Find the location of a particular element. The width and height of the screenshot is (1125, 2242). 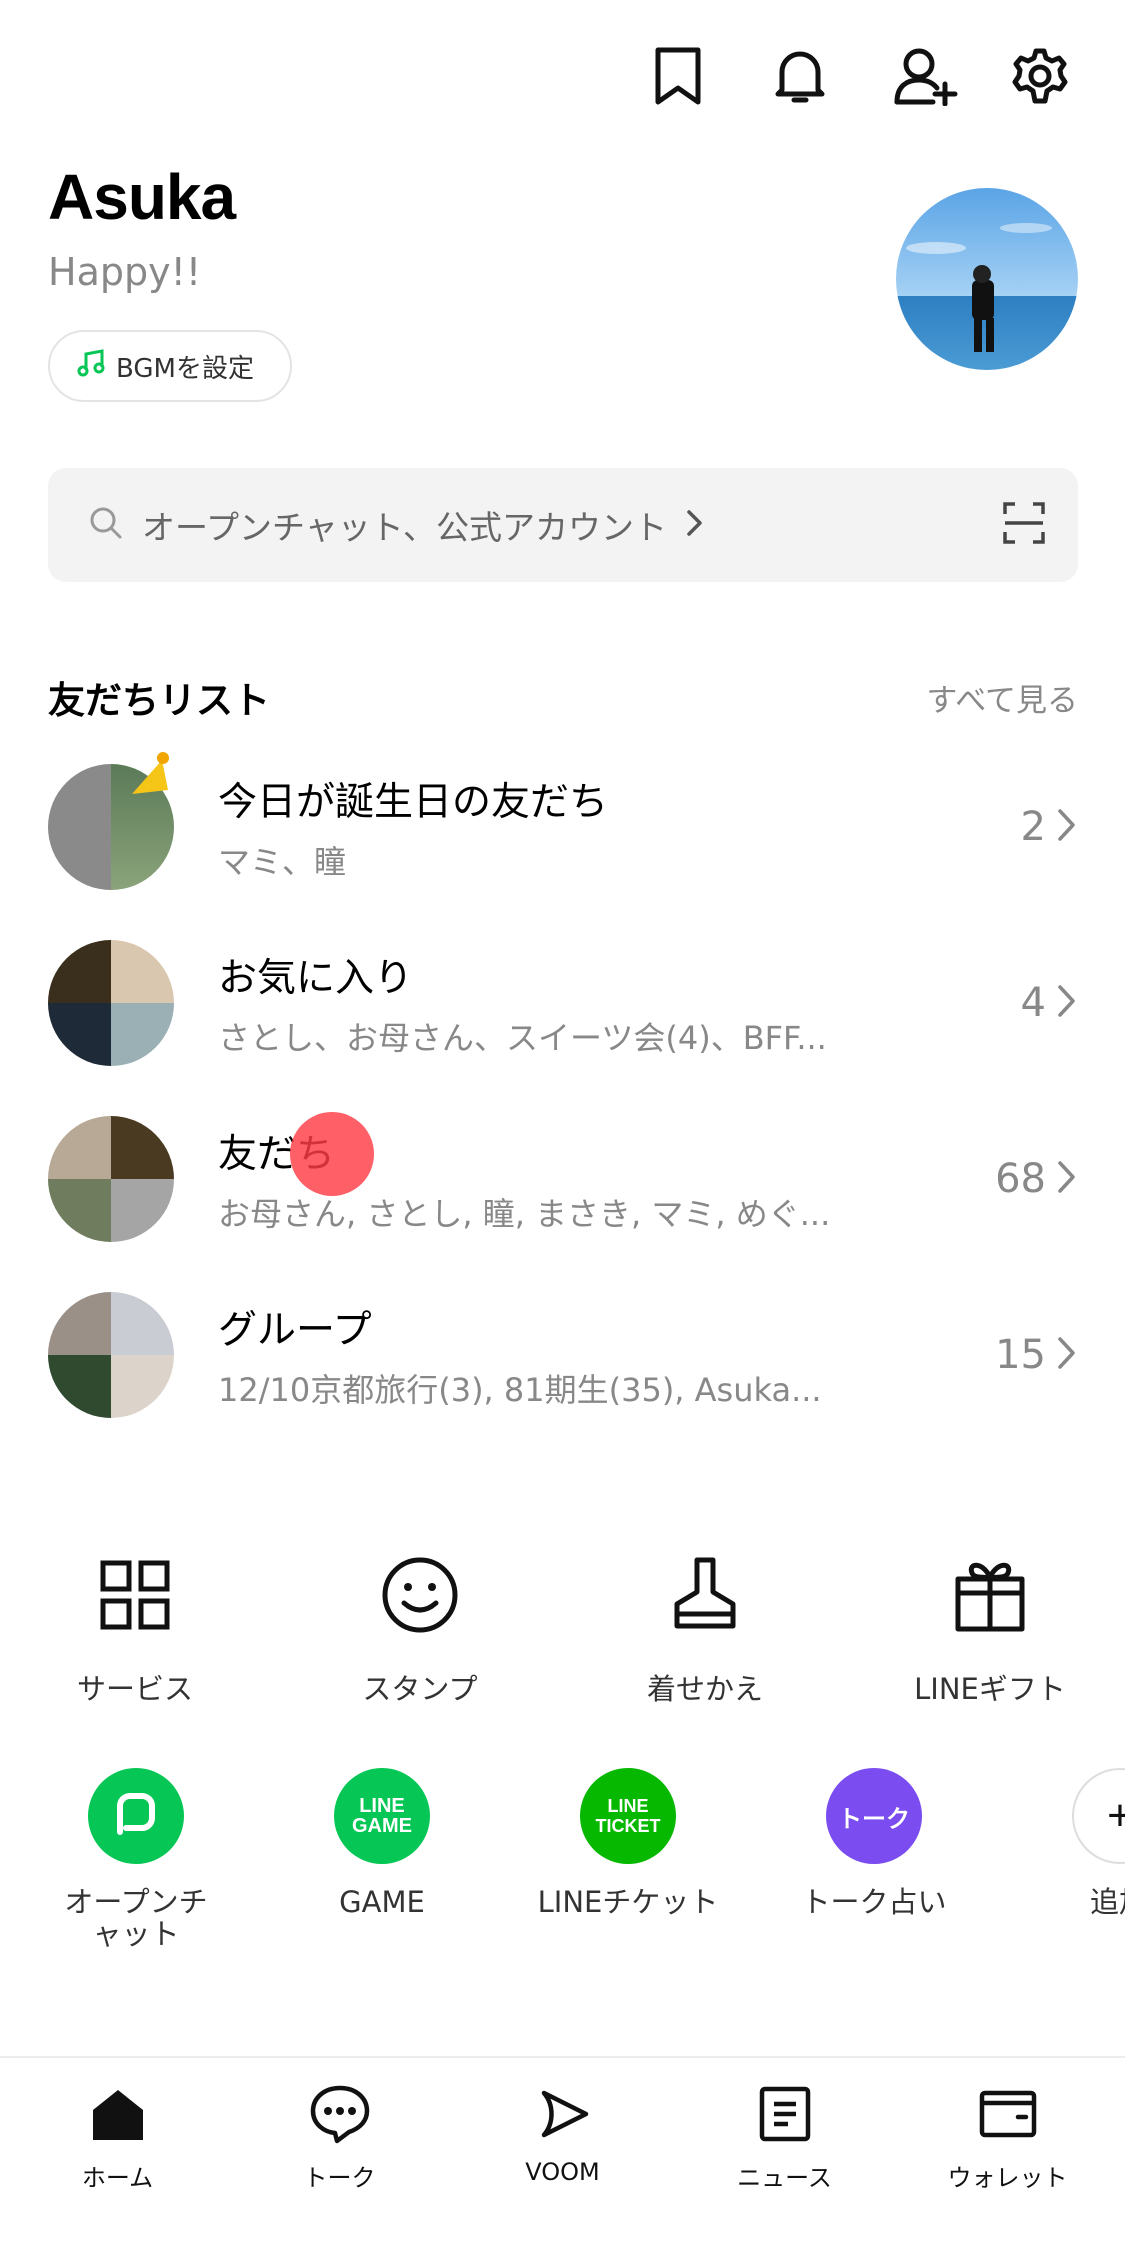

bookmark-icon is located at coordinates (678, 76).